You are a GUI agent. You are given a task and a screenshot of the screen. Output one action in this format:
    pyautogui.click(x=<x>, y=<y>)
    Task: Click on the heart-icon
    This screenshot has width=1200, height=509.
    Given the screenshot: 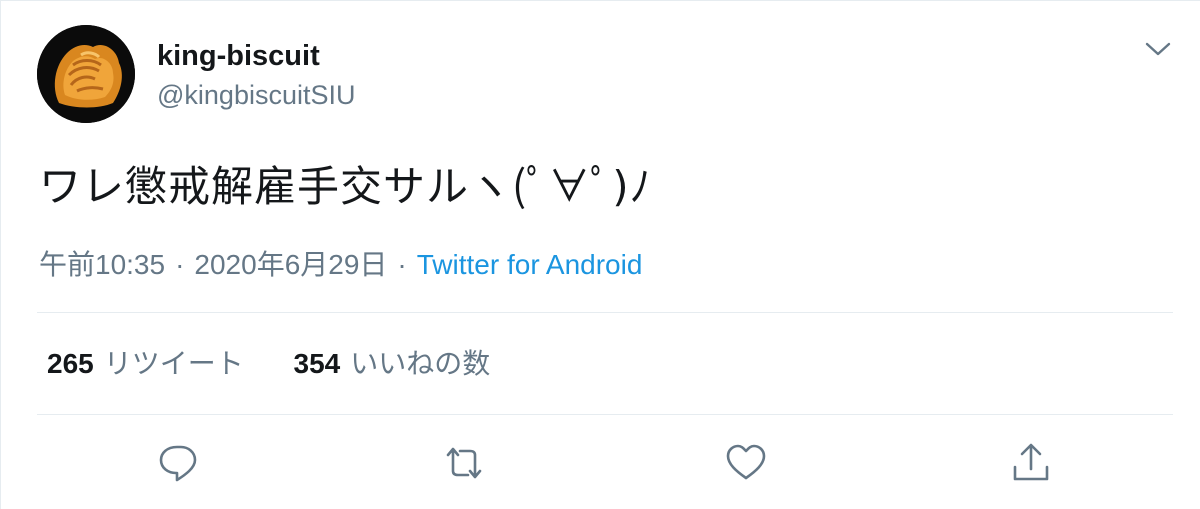 What is the action you would take?
    pyautogui.click(x=746, y=462)
    